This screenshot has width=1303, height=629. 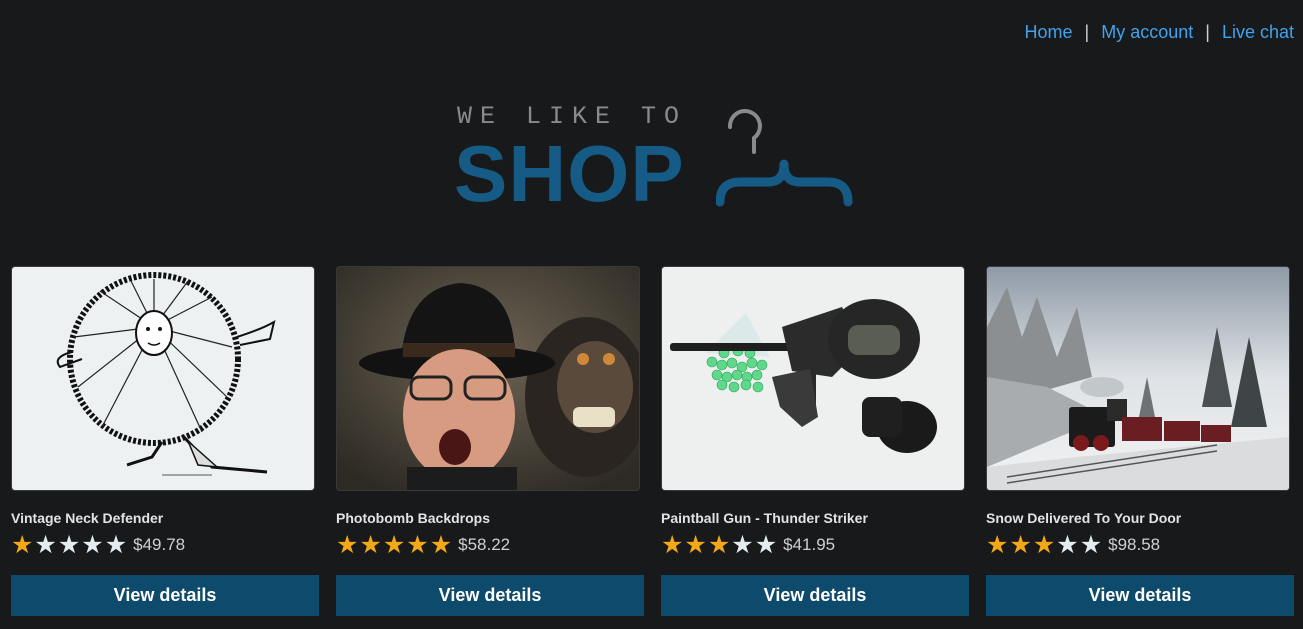 I want to click on product-title: Photobomb Backdrops, so click(x=413, y=518).